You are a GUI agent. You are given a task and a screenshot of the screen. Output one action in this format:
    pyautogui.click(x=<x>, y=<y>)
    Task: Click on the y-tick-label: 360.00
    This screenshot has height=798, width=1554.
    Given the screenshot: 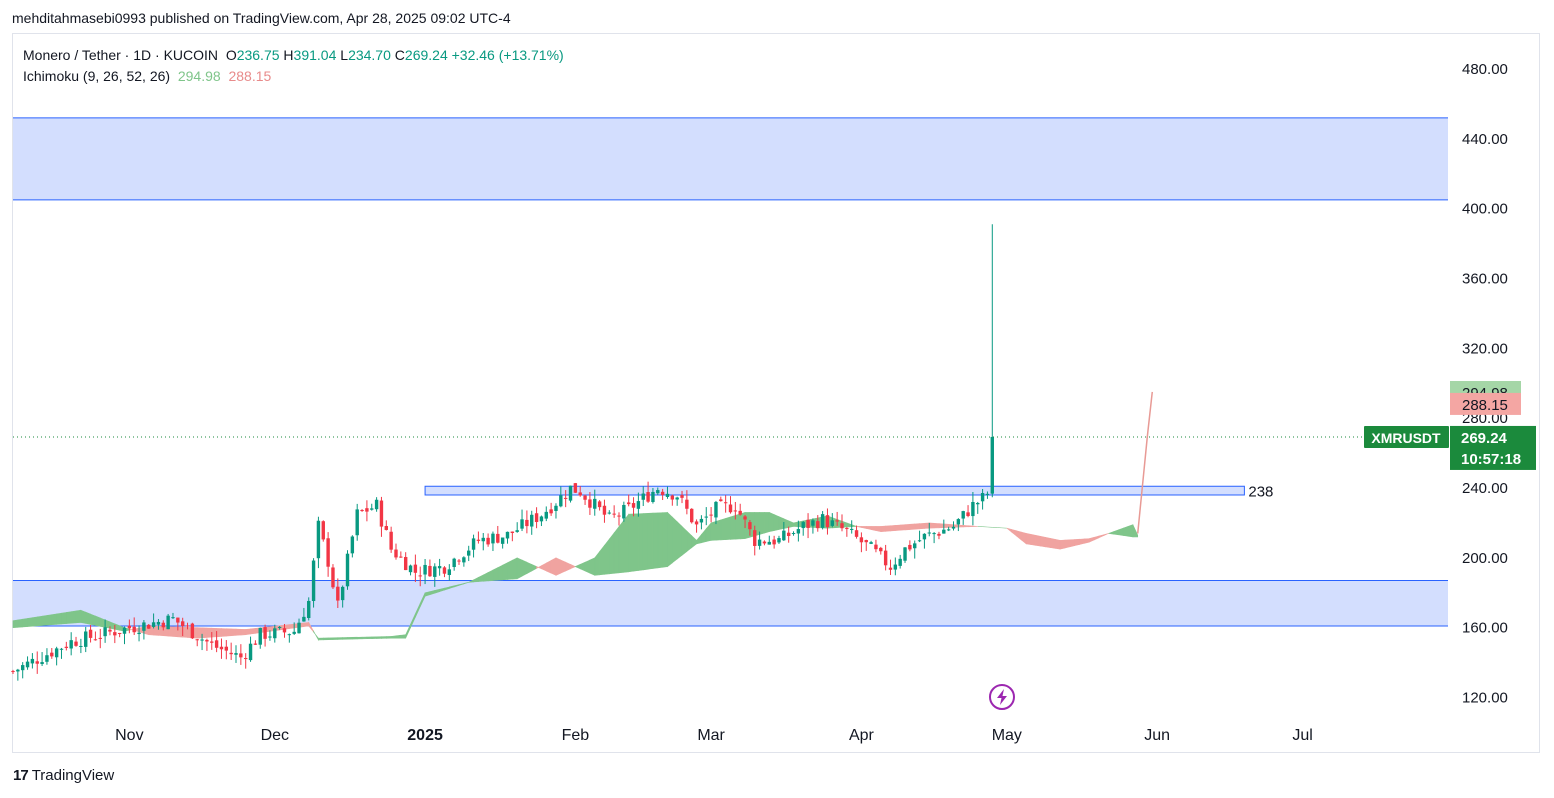 What is the action you would take?
    pyautogui.click(x=1485, y=278)
    